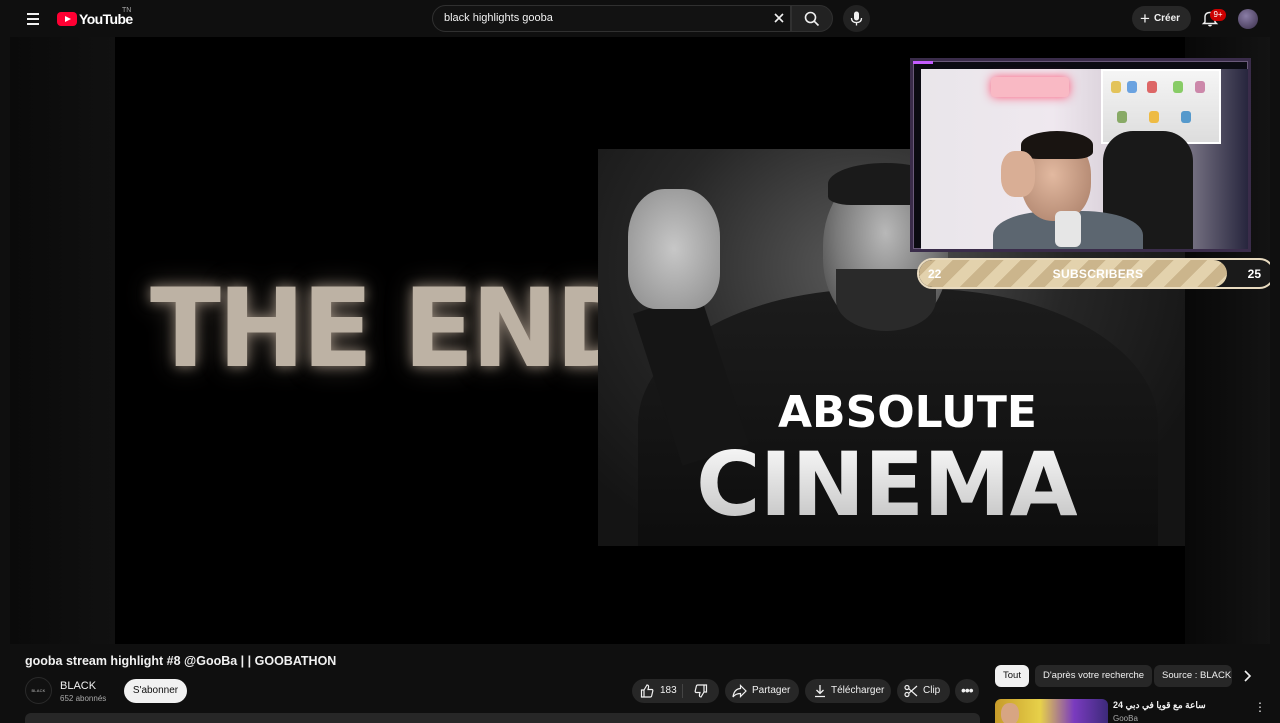 The image size is (1280, 723). Describe the element at coordinates (1178, 705) in the screenshot. I see `recommendation-title: 24 ساعة مع قويا في دبي` at that location.